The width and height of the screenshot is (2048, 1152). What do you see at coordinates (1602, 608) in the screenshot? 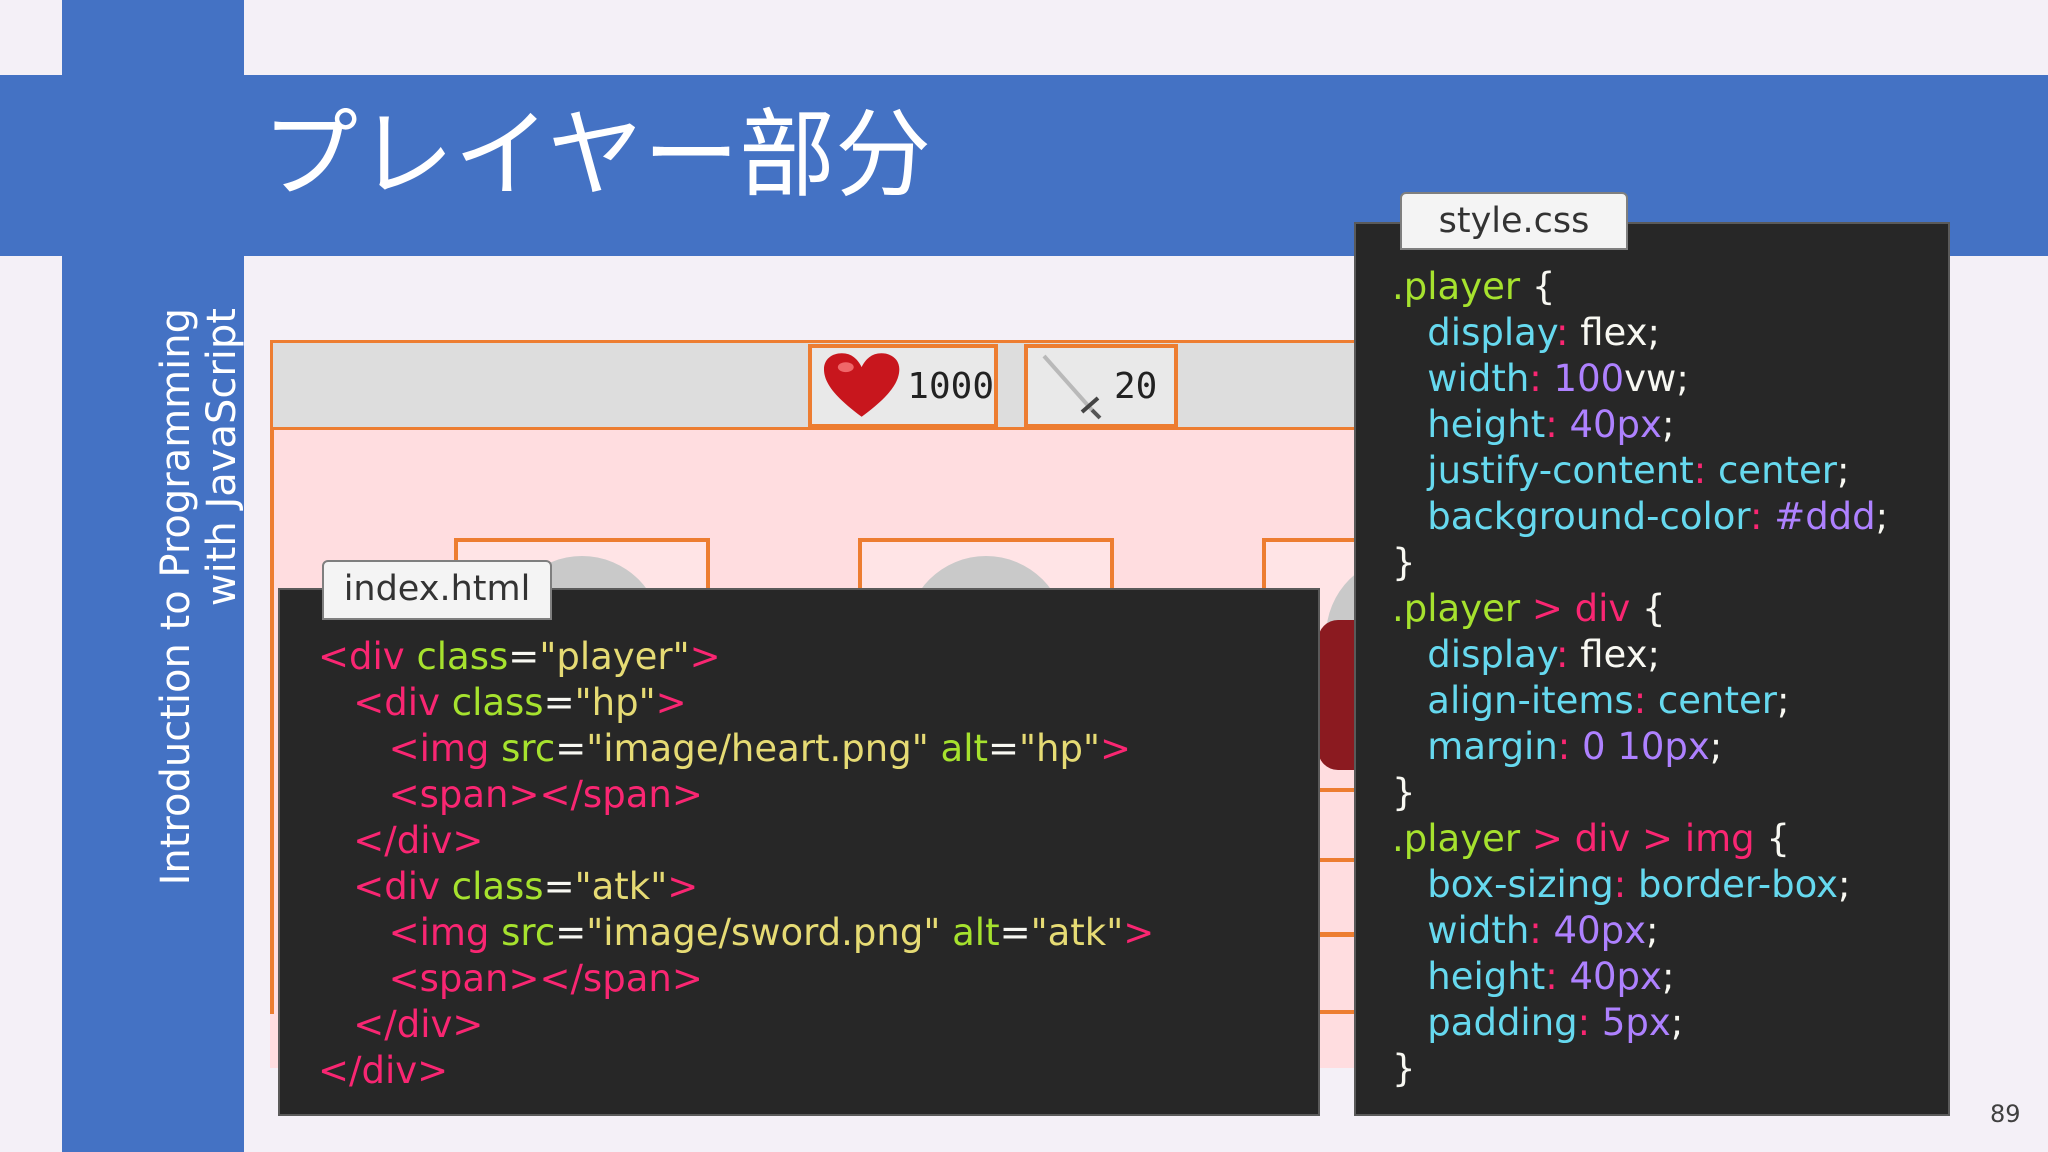
I see `code-token: div` at bounding box center [1602, 608].